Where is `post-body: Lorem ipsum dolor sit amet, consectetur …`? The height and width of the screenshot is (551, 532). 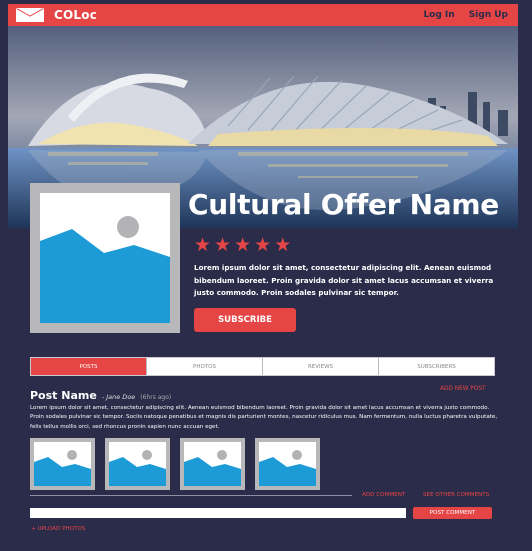 post-body: Lorem ipsum dolor sit amet, consectetur … is located at coordinates (264, 417).